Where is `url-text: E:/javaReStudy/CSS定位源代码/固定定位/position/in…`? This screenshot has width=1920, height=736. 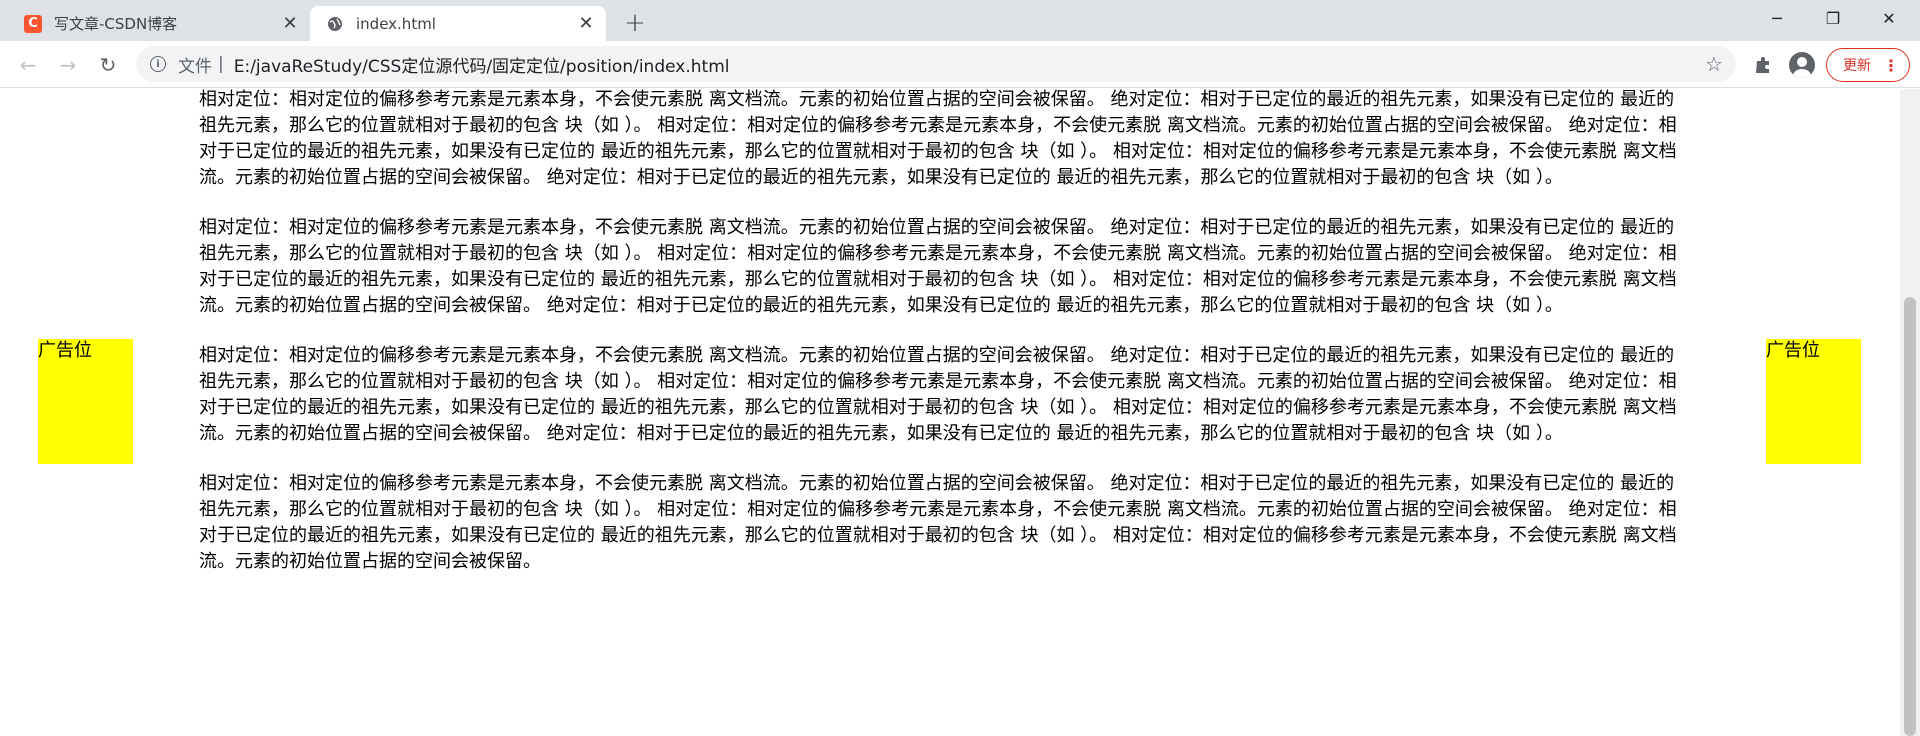
url-text: E:/javaReStudy/CSS定位源代码/固定定位/position/in… is located at coordinates (966, 64).